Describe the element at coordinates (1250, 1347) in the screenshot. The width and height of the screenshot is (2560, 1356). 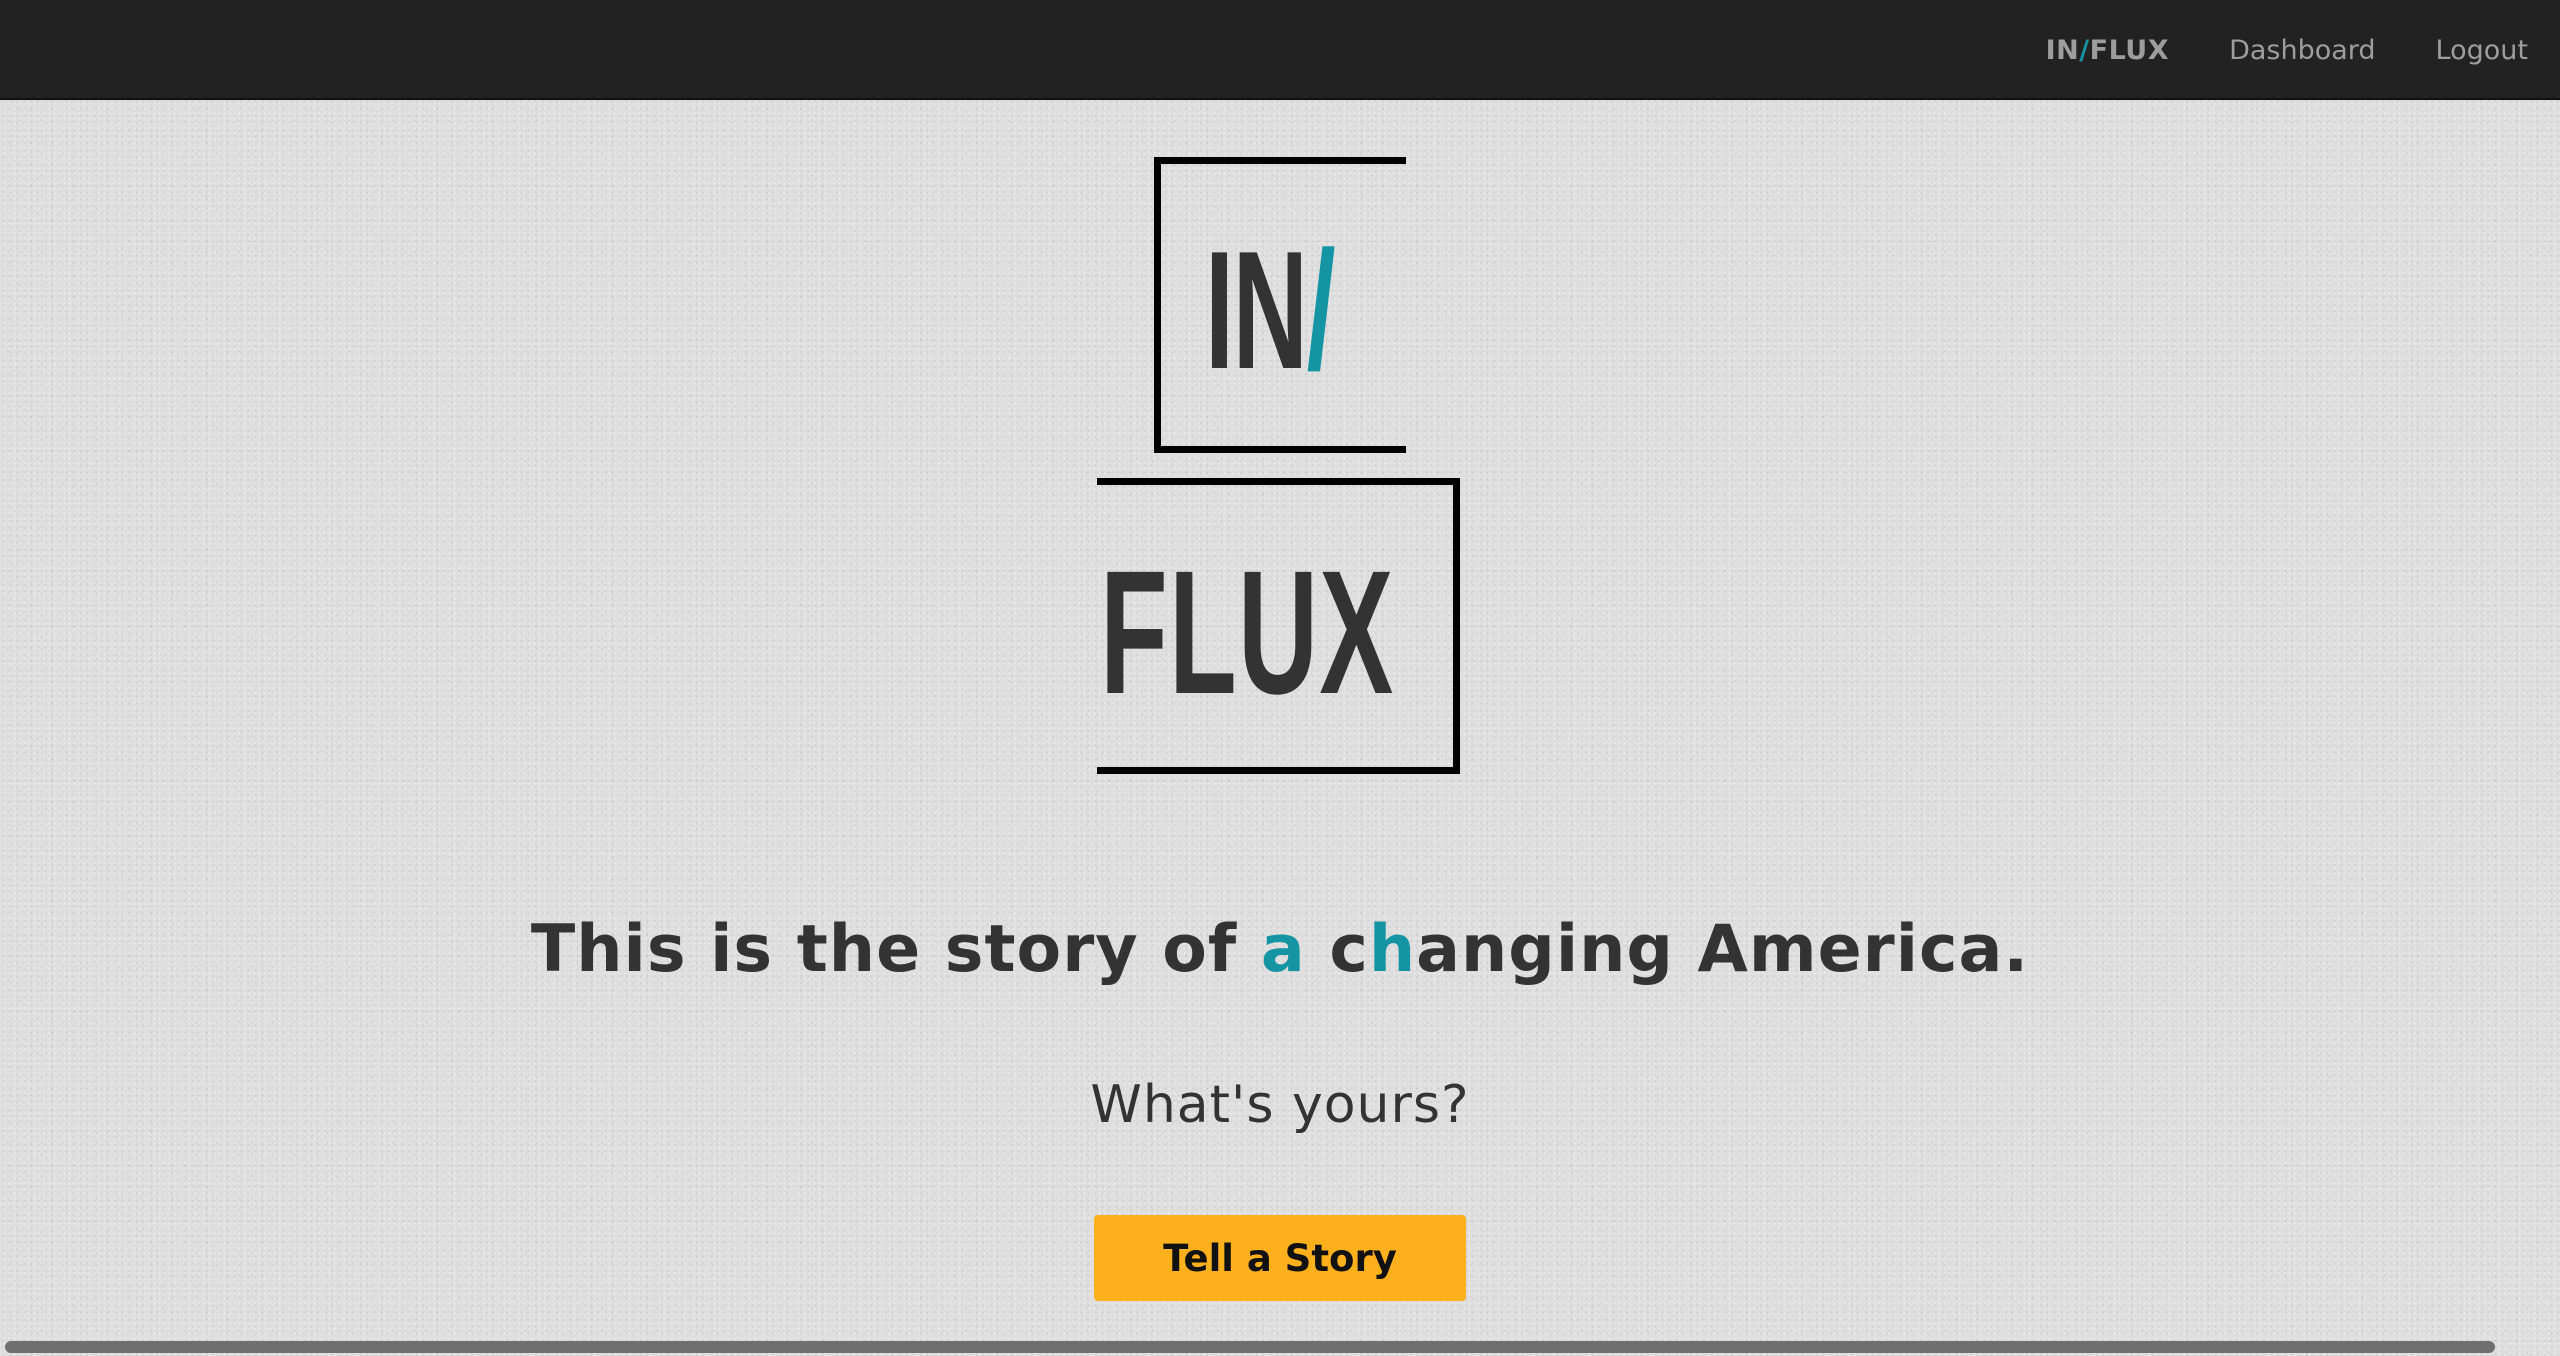
I see `scrollbar-thumb` at that location.